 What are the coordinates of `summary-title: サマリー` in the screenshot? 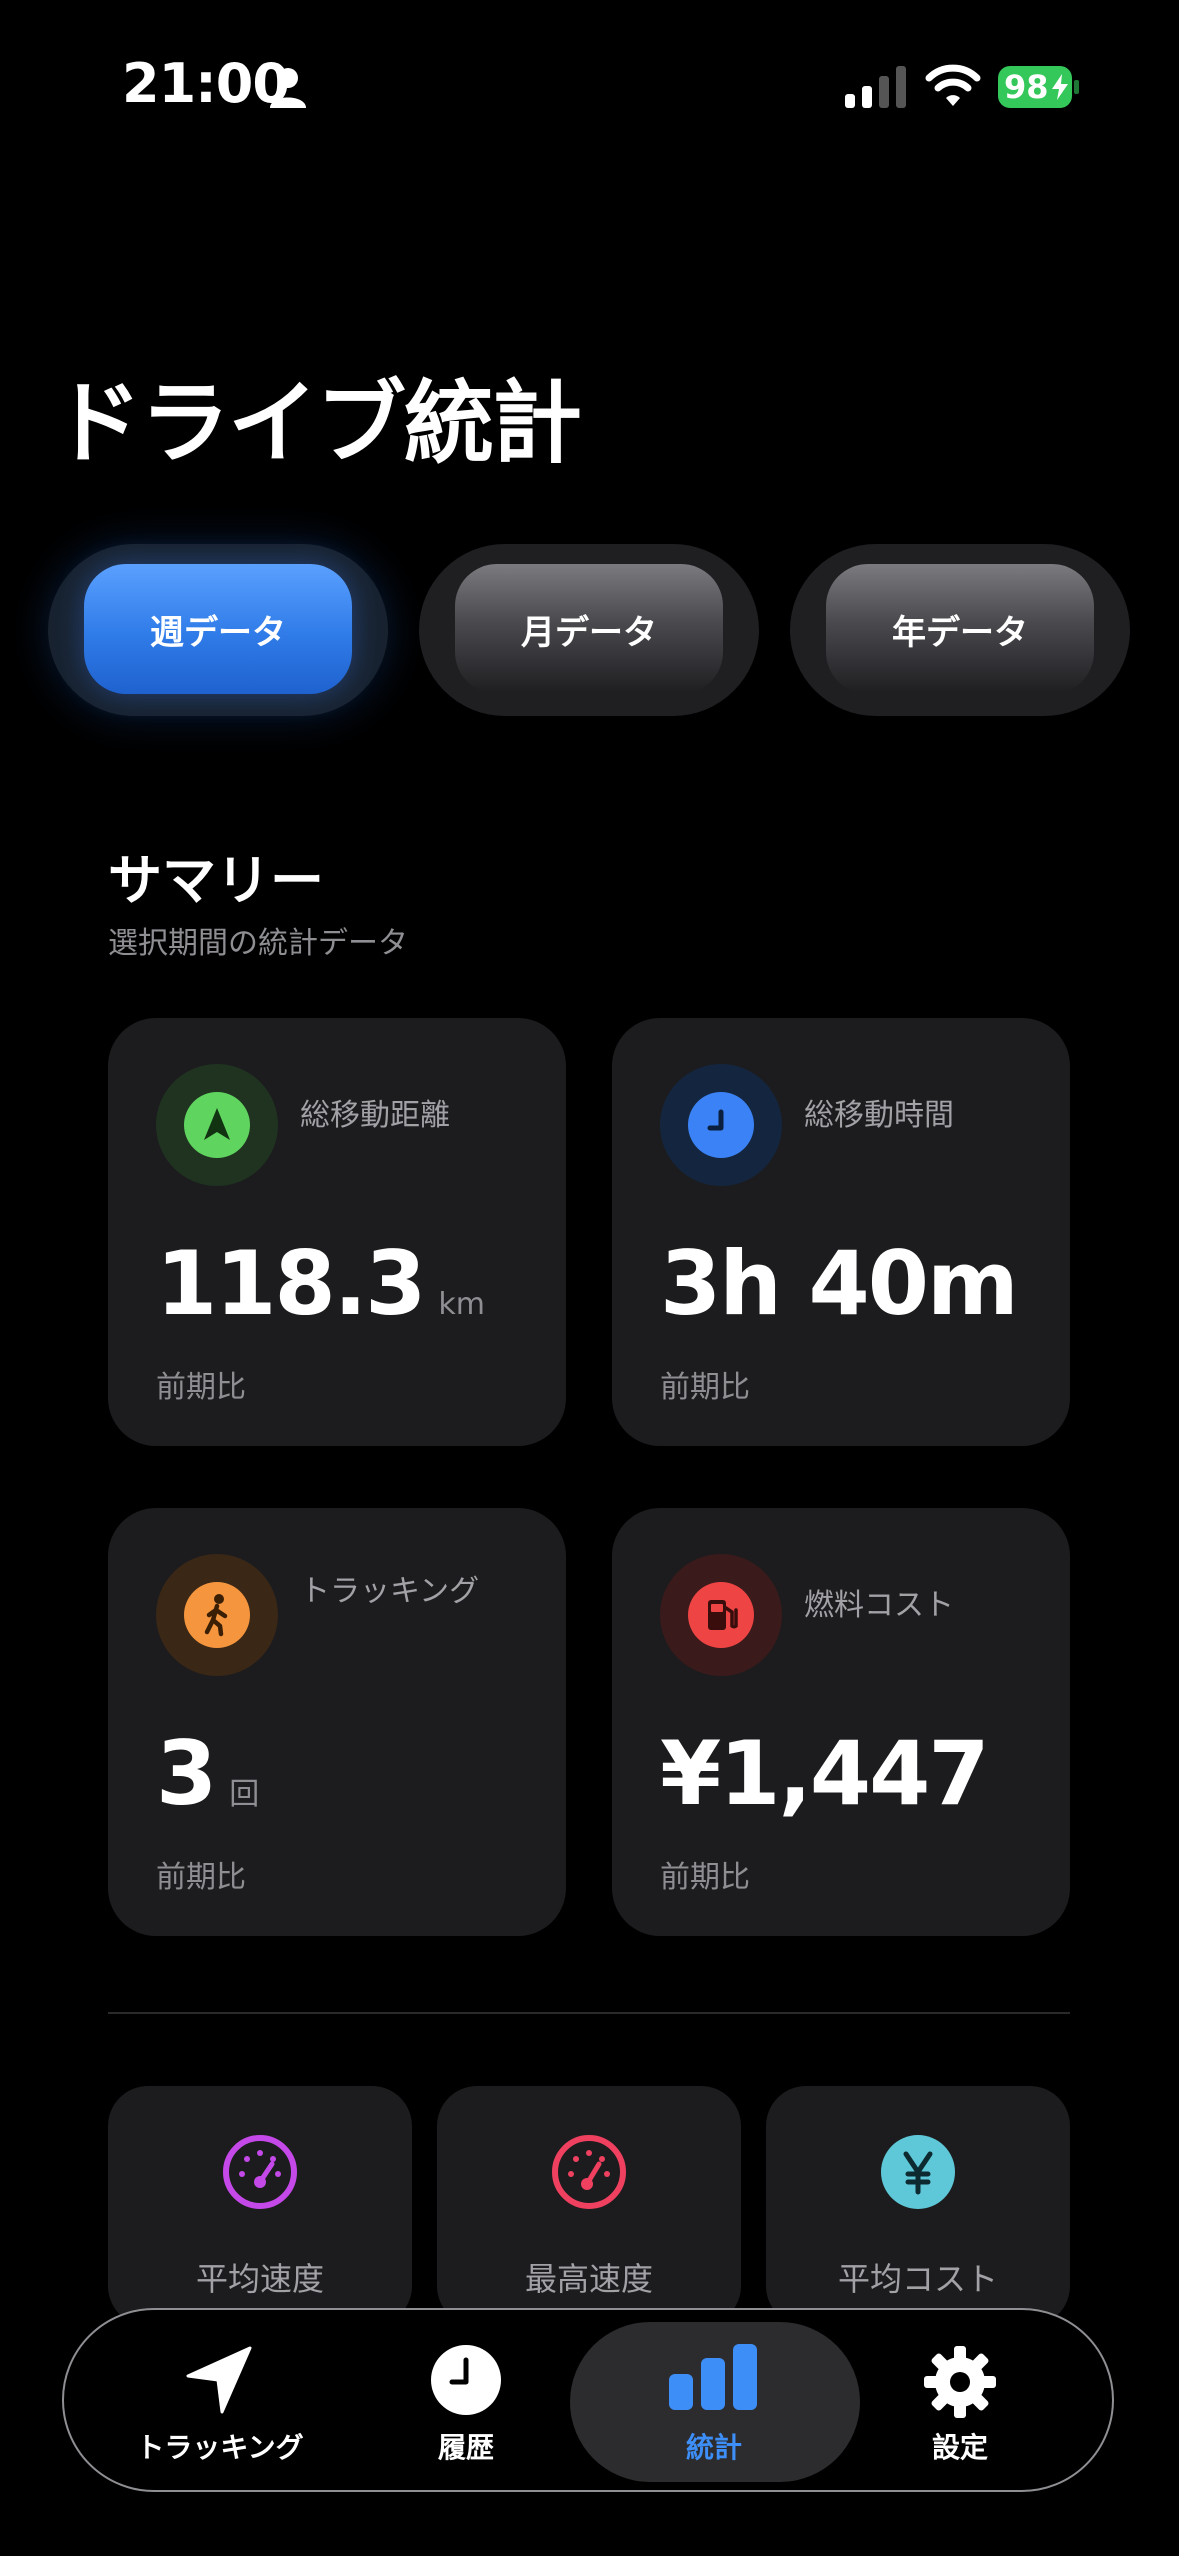 It's located at (216, 880).